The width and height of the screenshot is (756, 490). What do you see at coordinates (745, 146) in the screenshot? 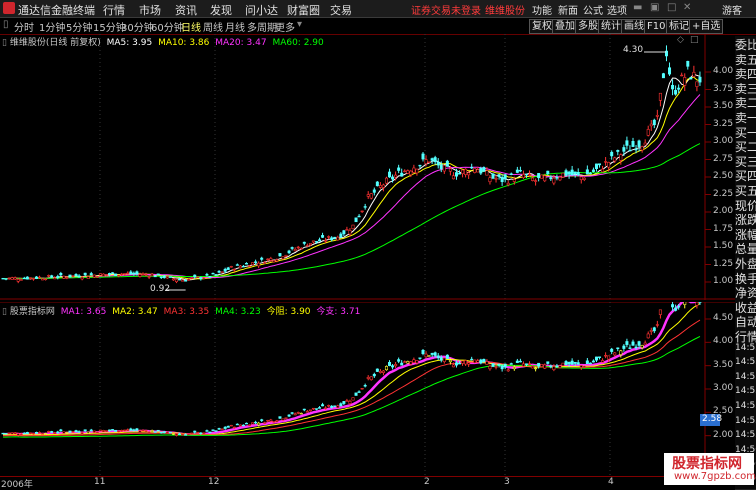
I see `side-panel-item: 买二` at bounding box center [745, 146].